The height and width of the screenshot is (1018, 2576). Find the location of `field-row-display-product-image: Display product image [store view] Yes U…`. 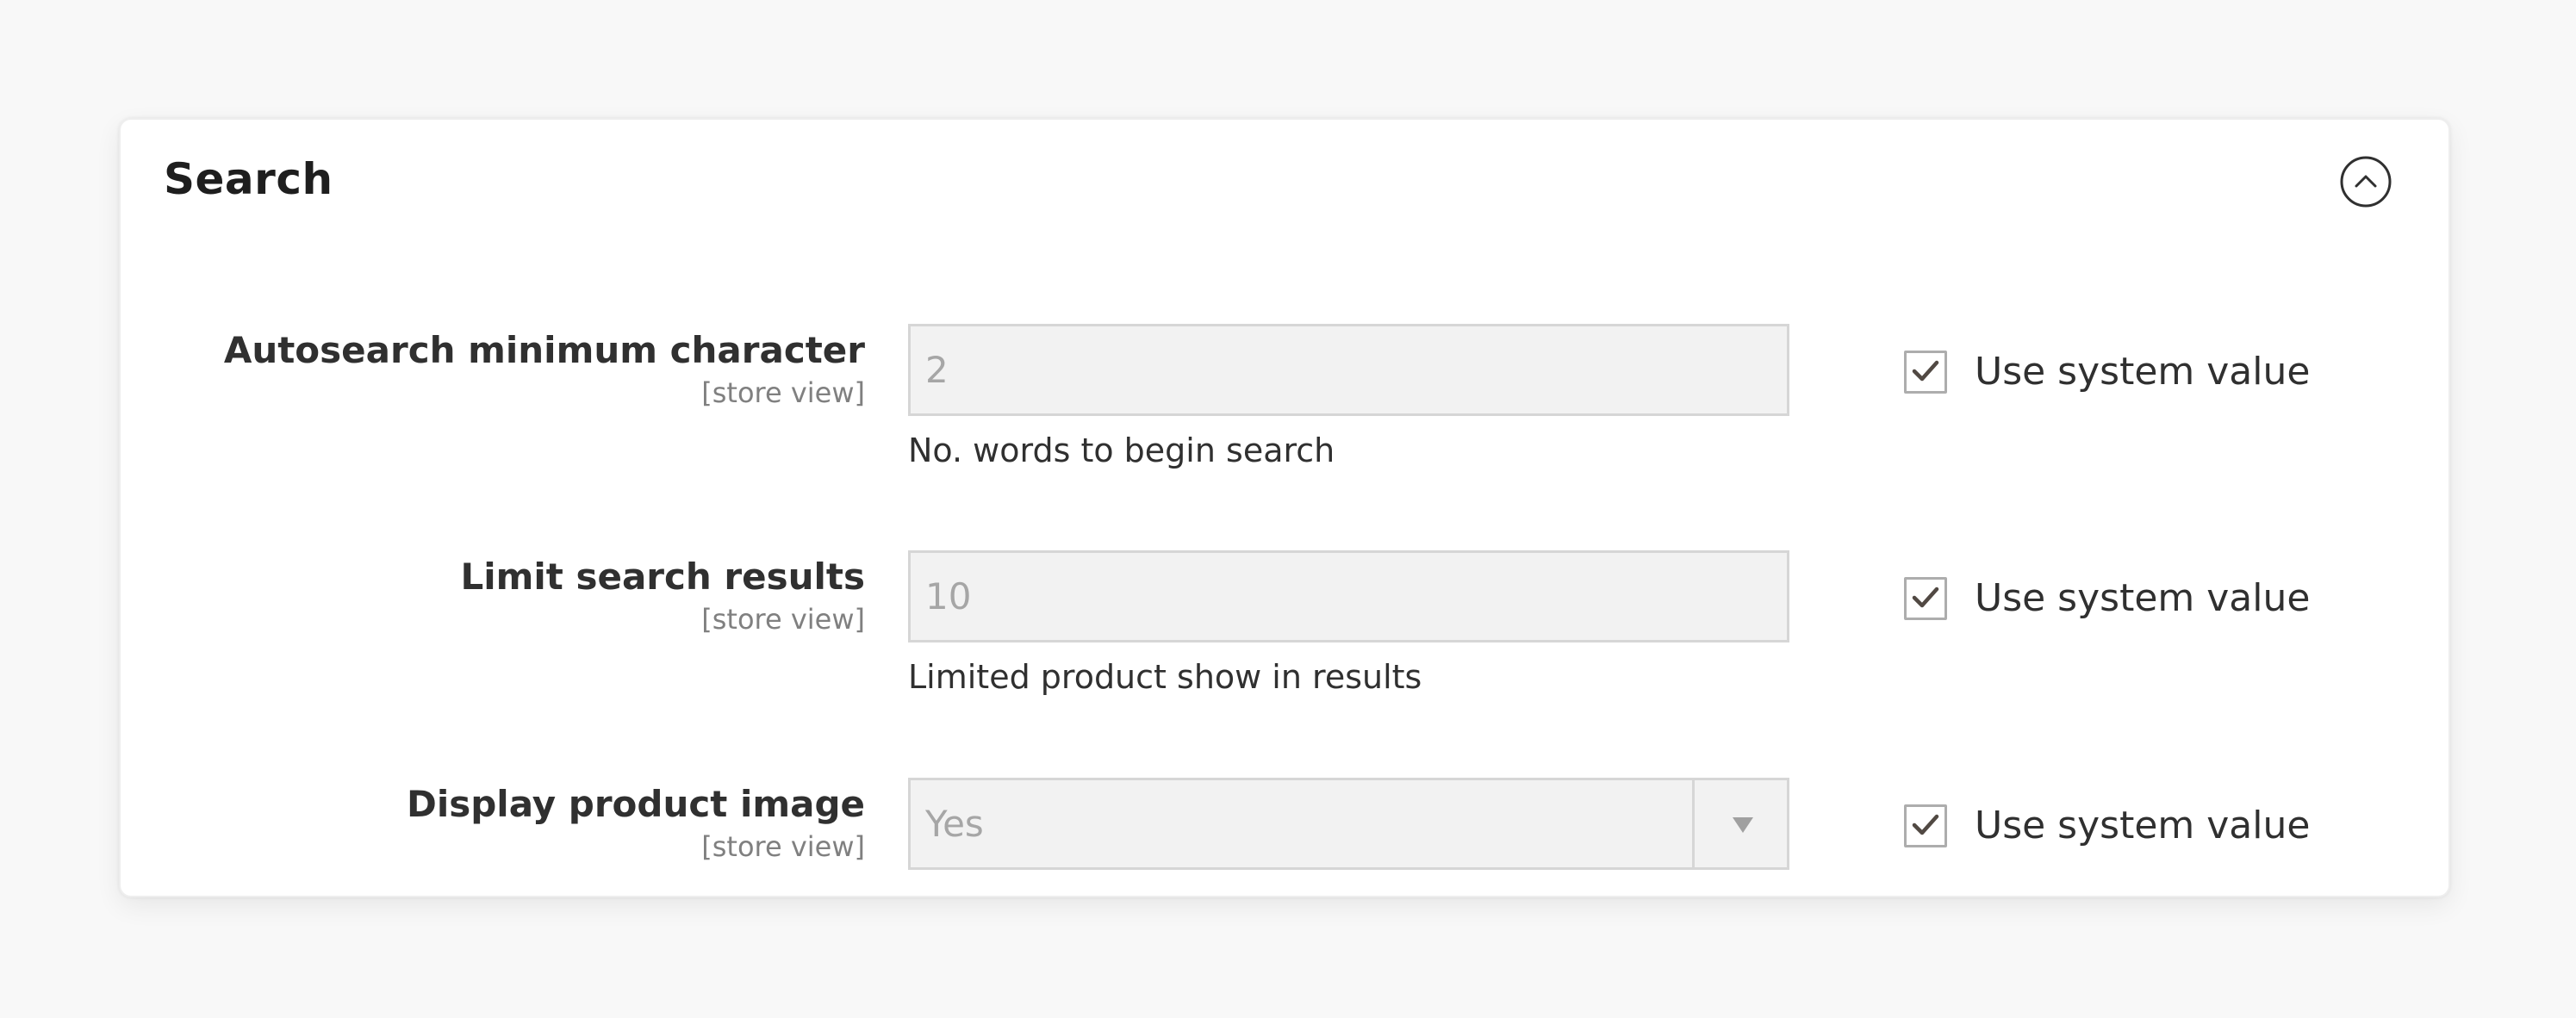

field-row-display-product-image: Display product image [store view] Yes U… is located at coordinates (1285, 838).